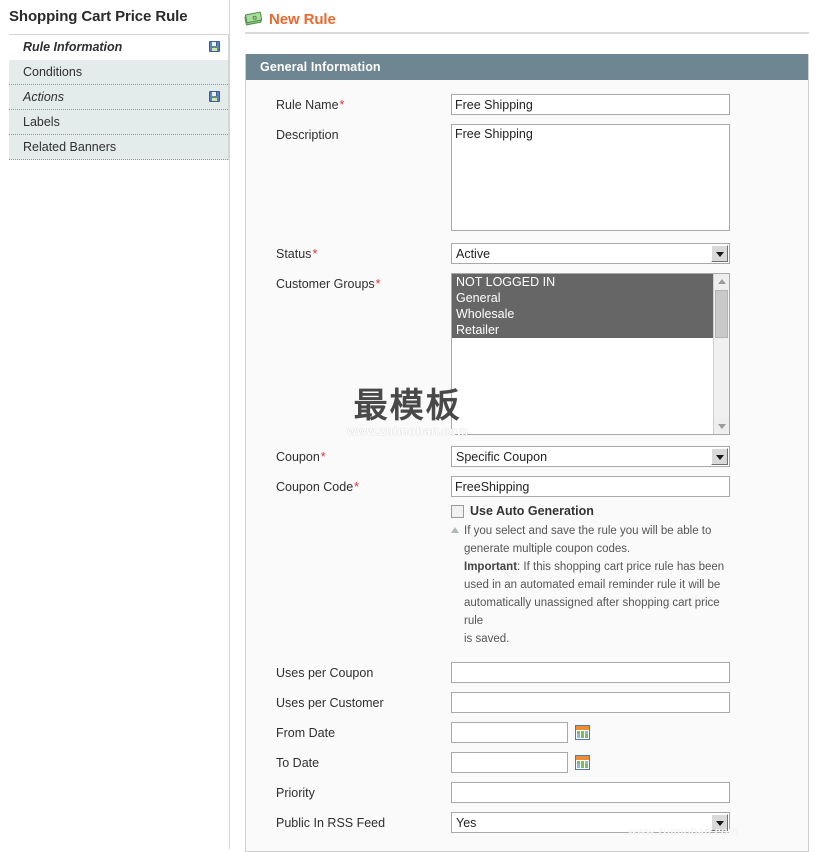 This screenshot has height=852, width=817. What do you see at coordinates (509, 762) in the screenshot?
I see `to-date-input` at bounding box center [509, 762].